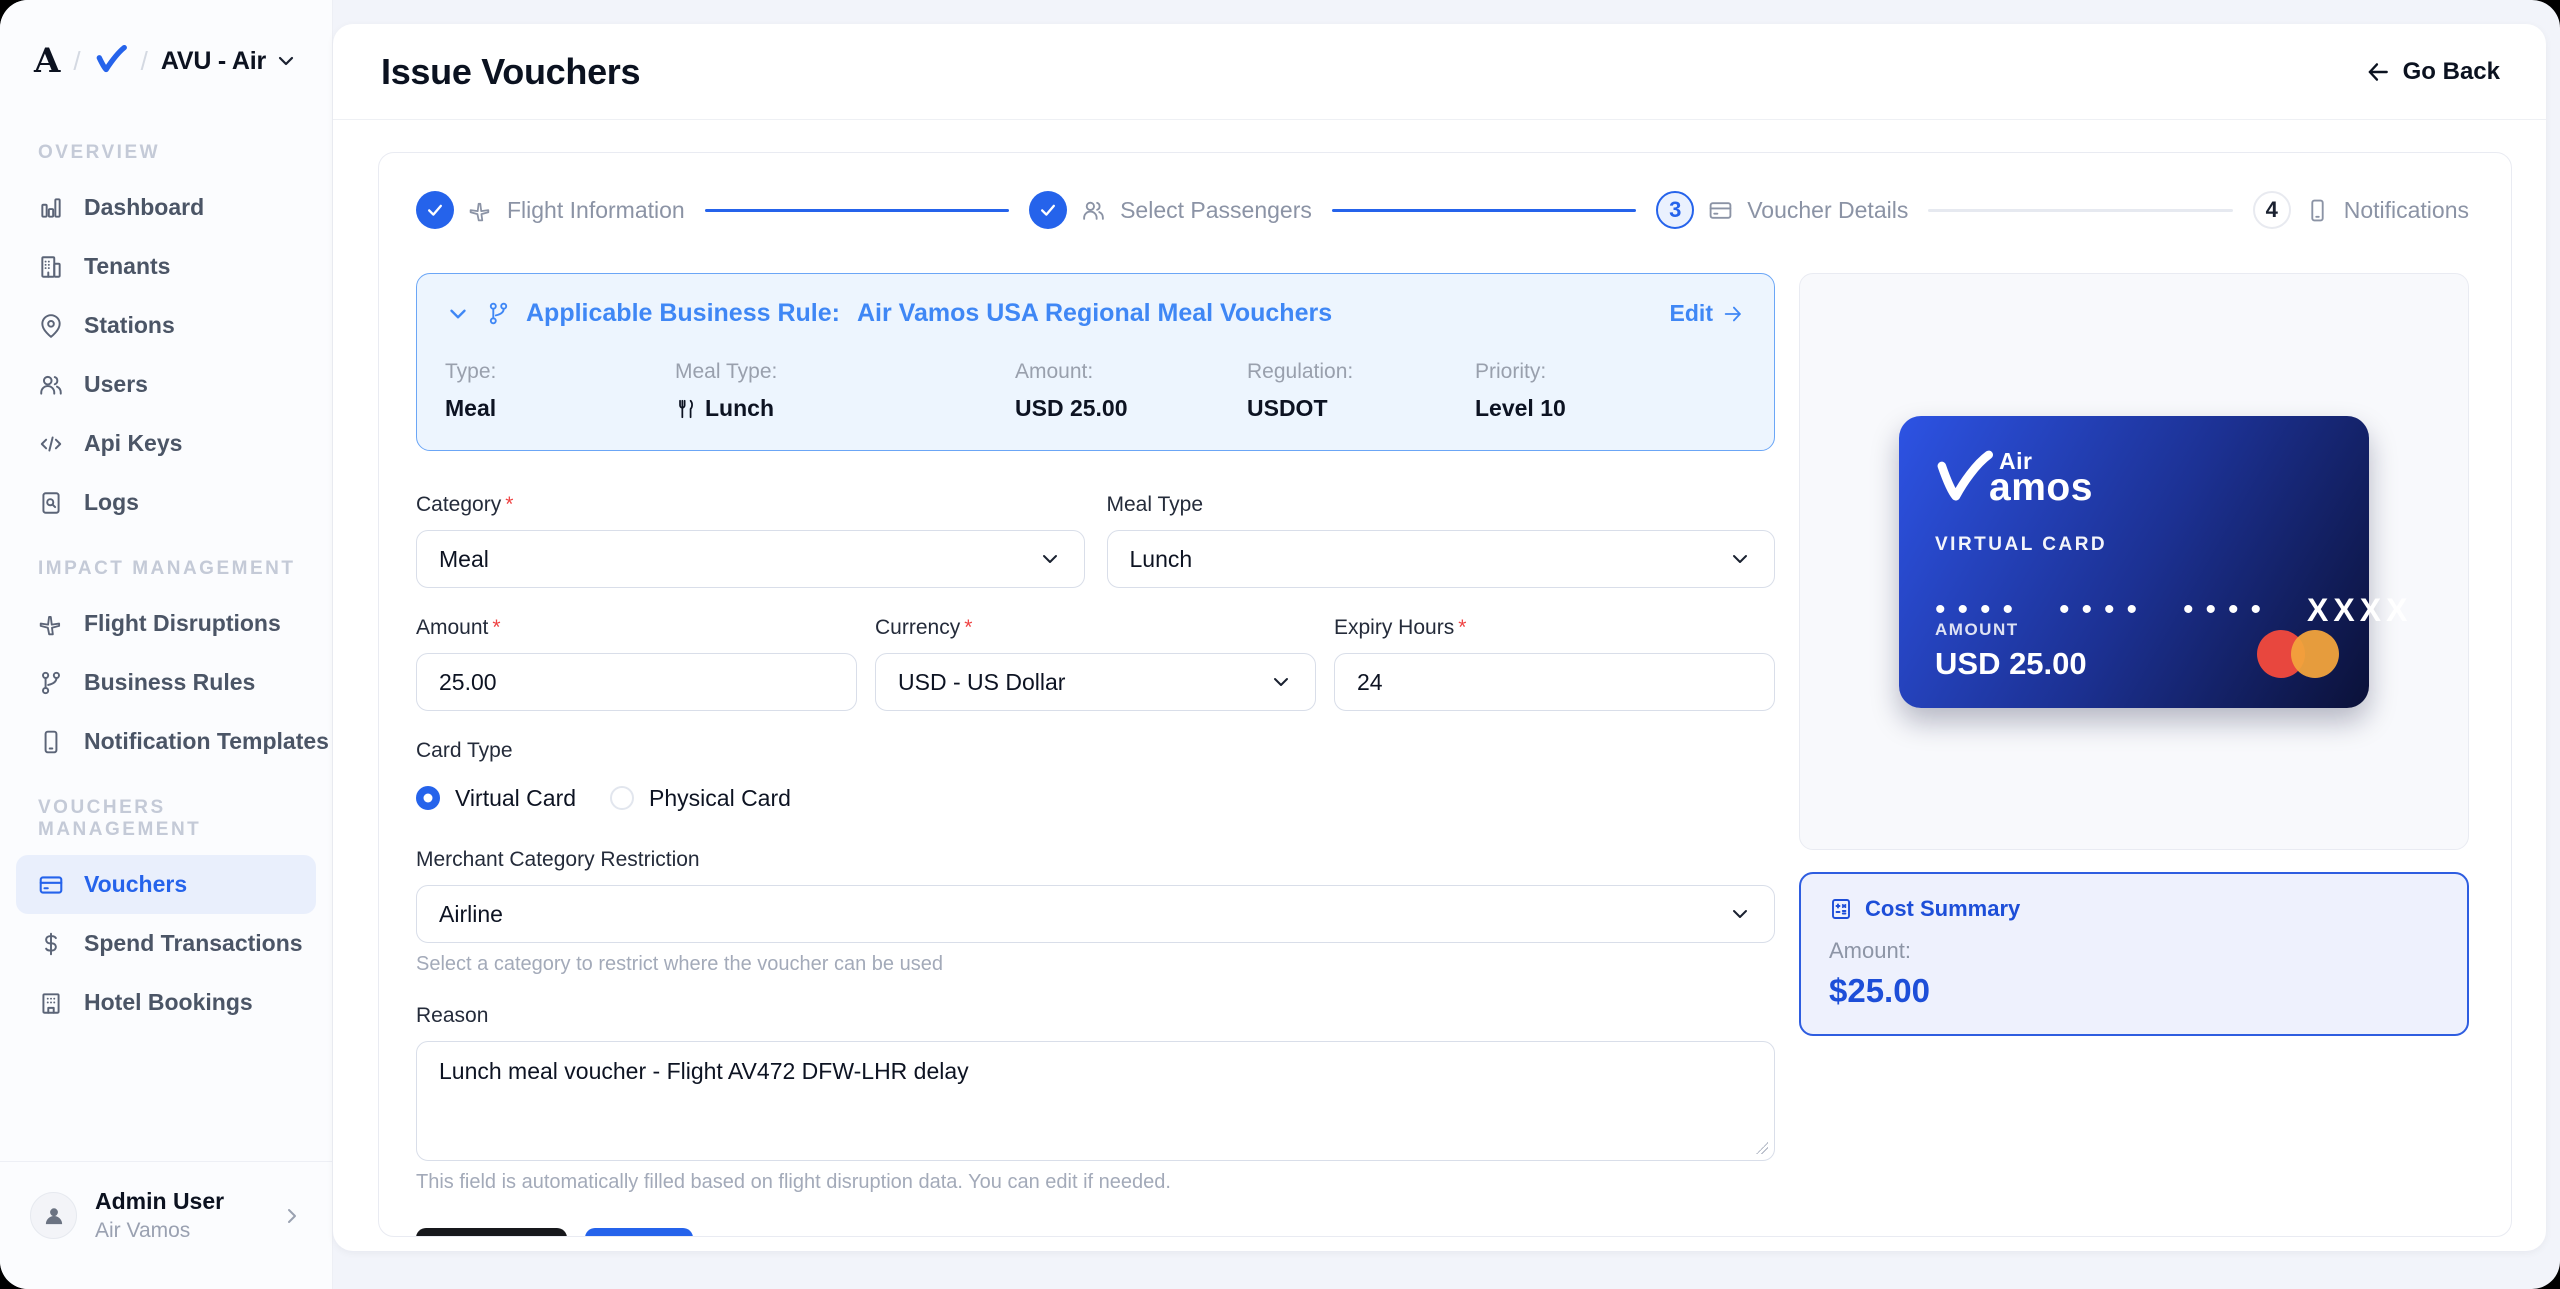 Image resolution: width=2560 pixels, height=1289 pixels. I want to click on vamos-check-logo, so click(111, 61).